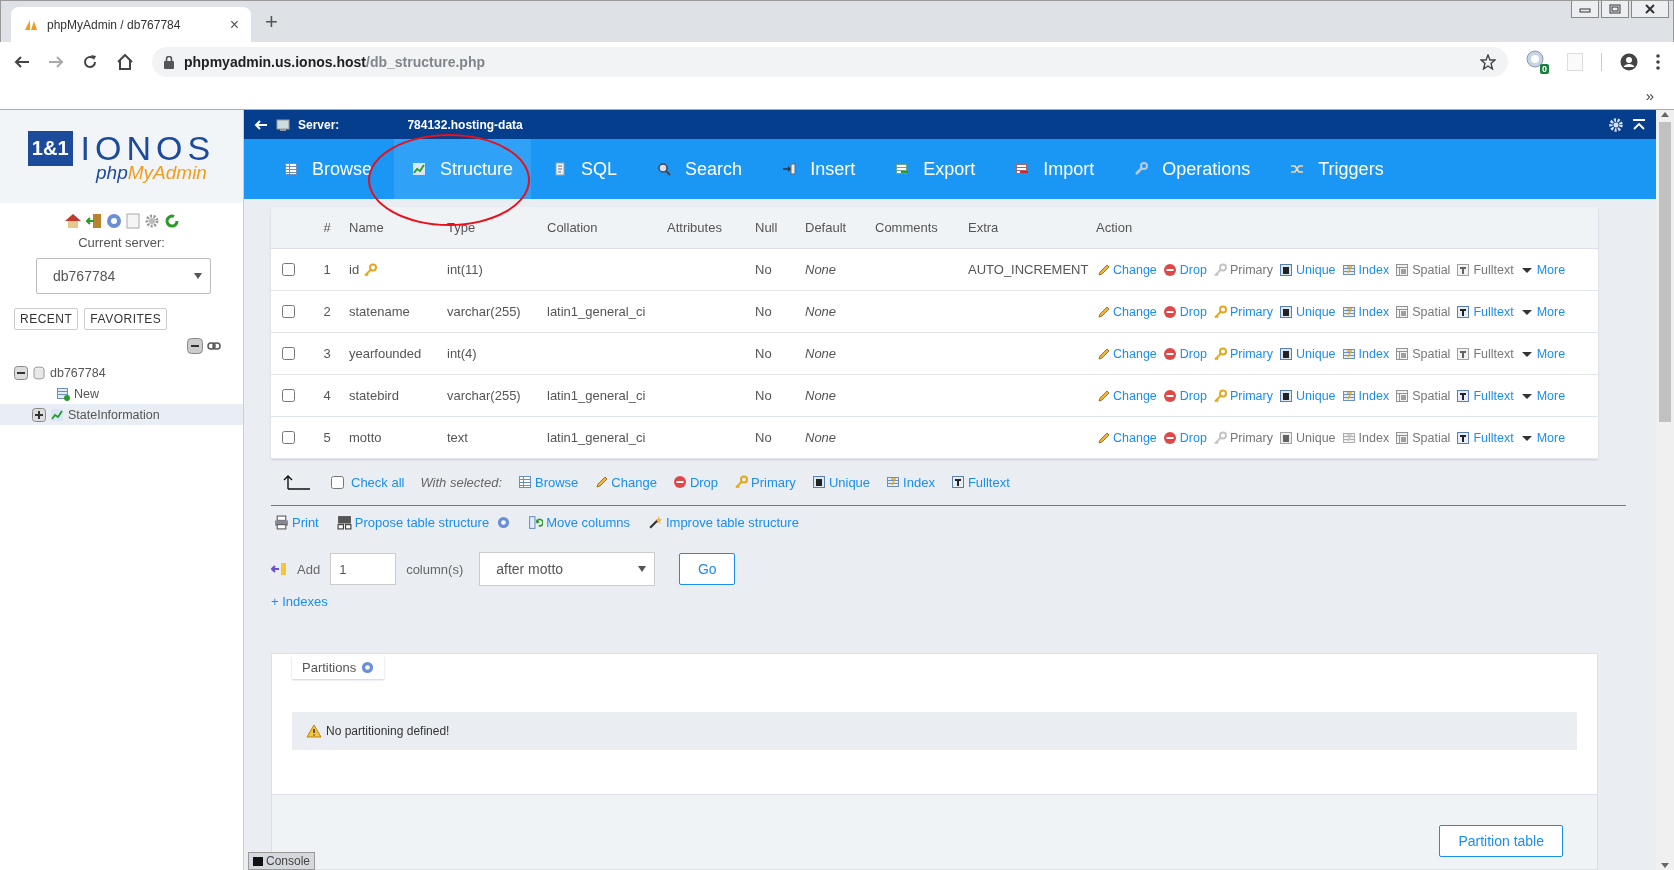  What do you see at coordinates (21, 372) in the screenshot?
I see `collapse-icon` at bounding box center [21, 372].